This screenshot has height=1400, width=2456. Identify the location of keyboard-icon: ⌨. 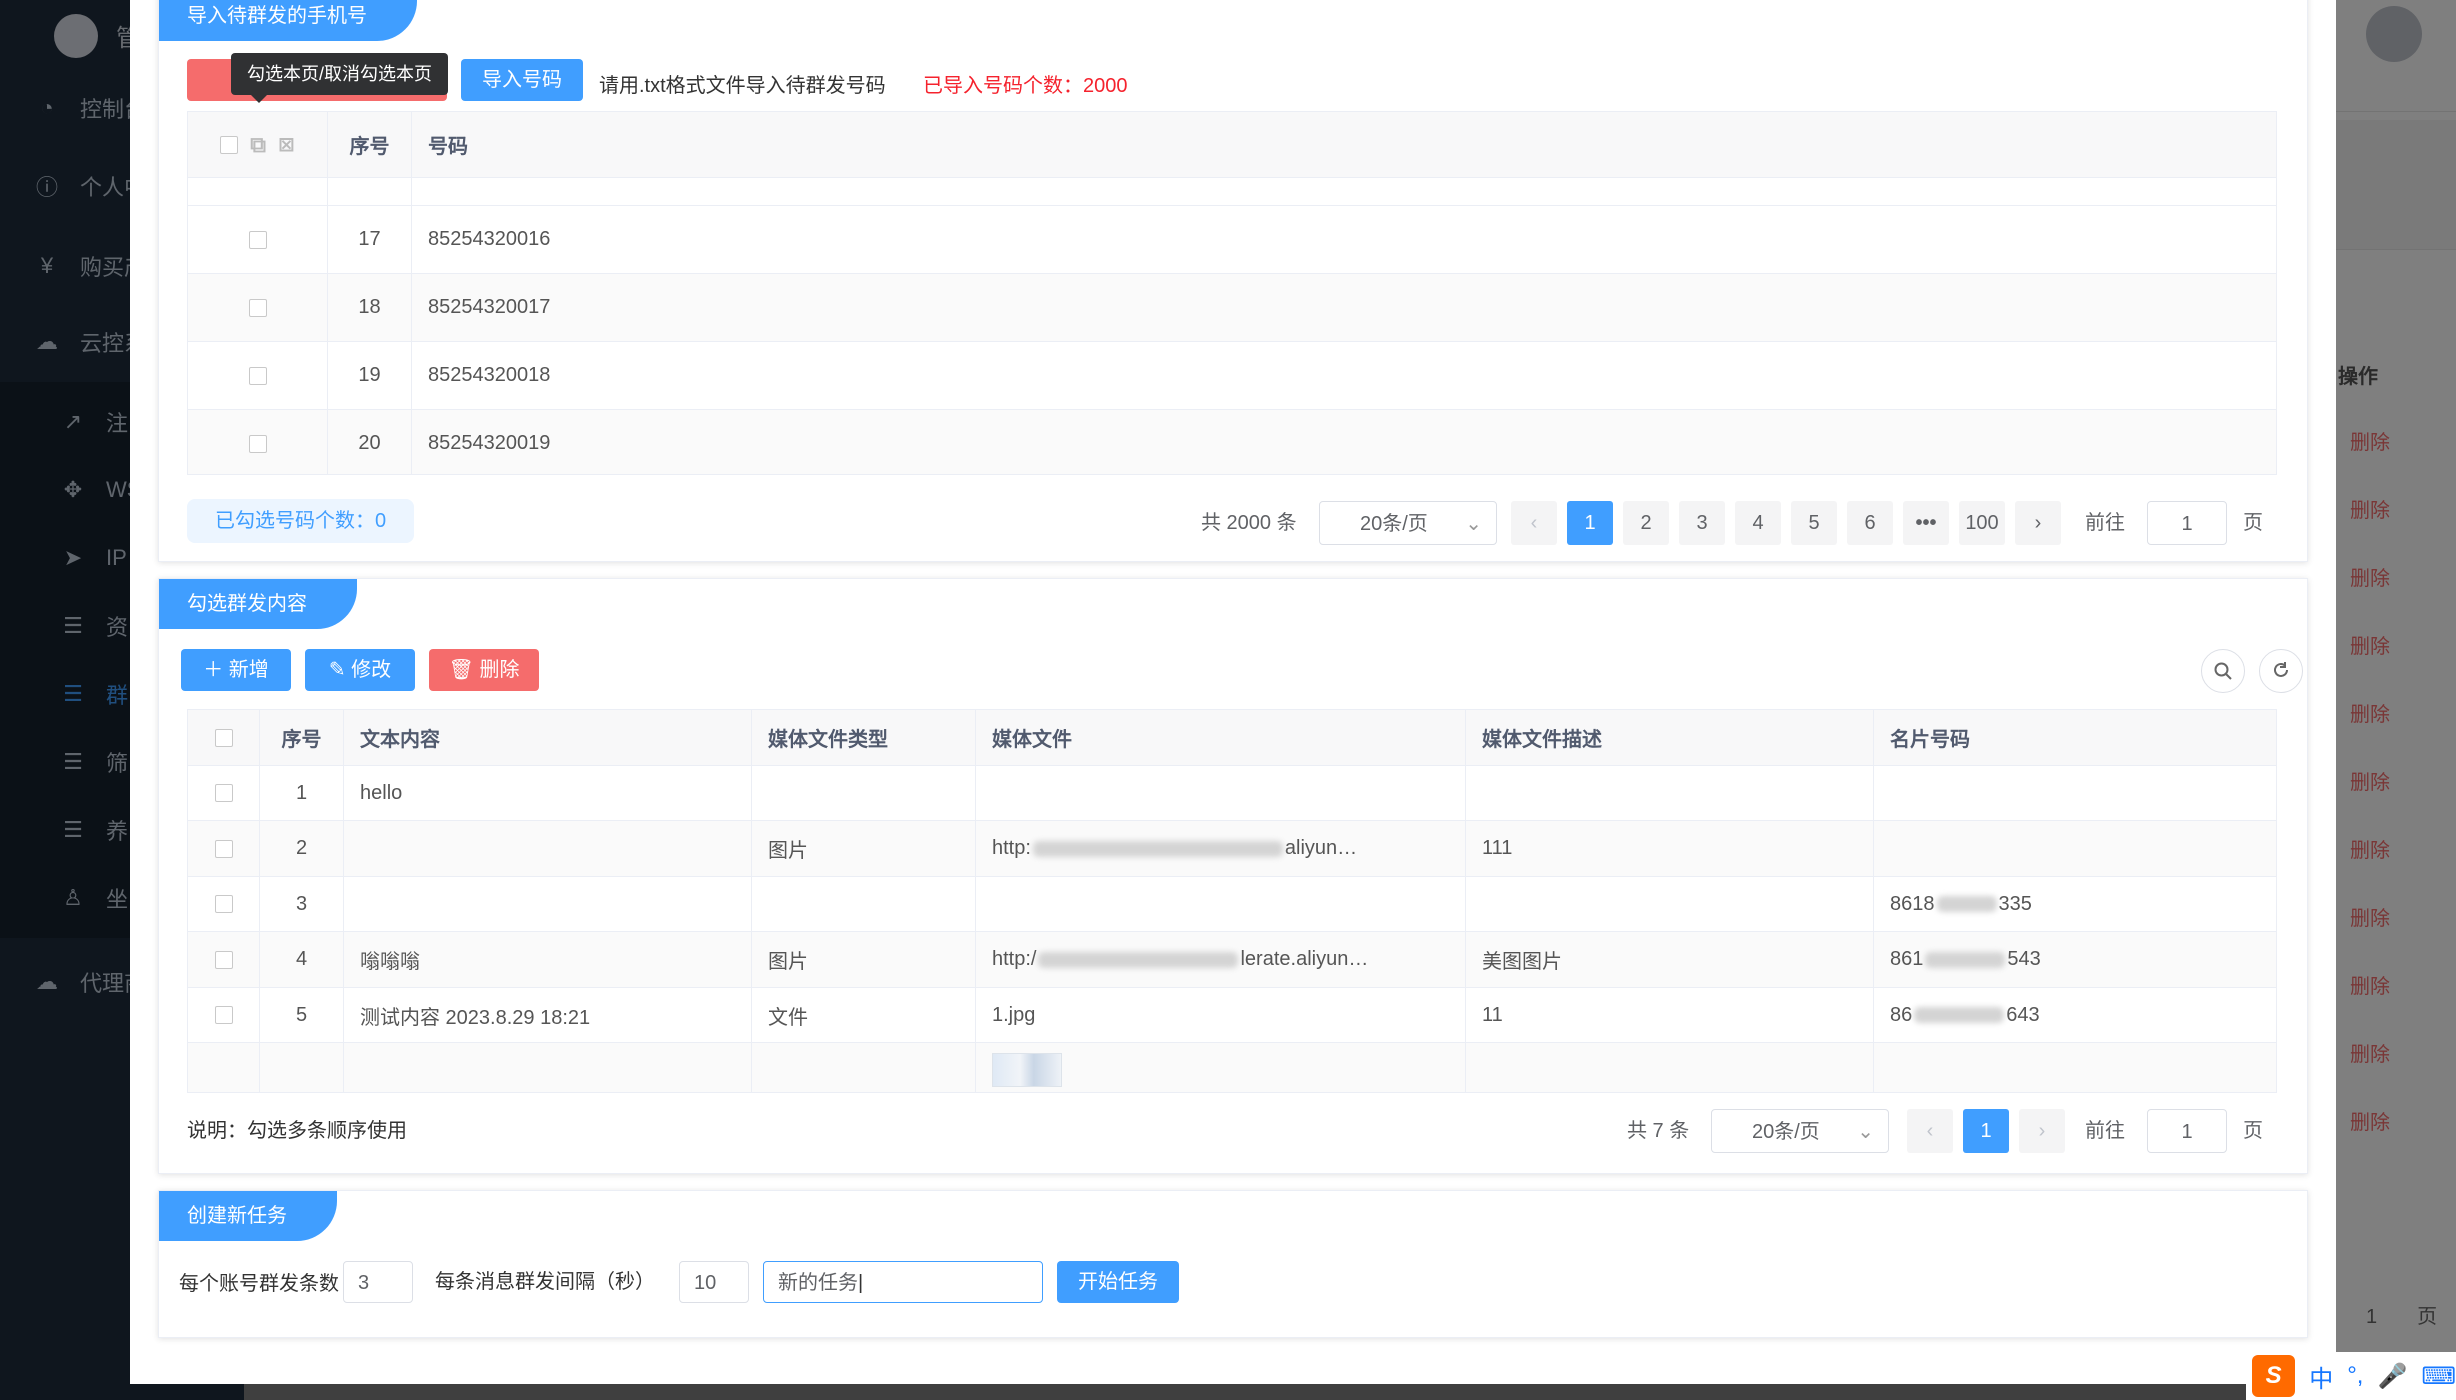
(2438, 1376).